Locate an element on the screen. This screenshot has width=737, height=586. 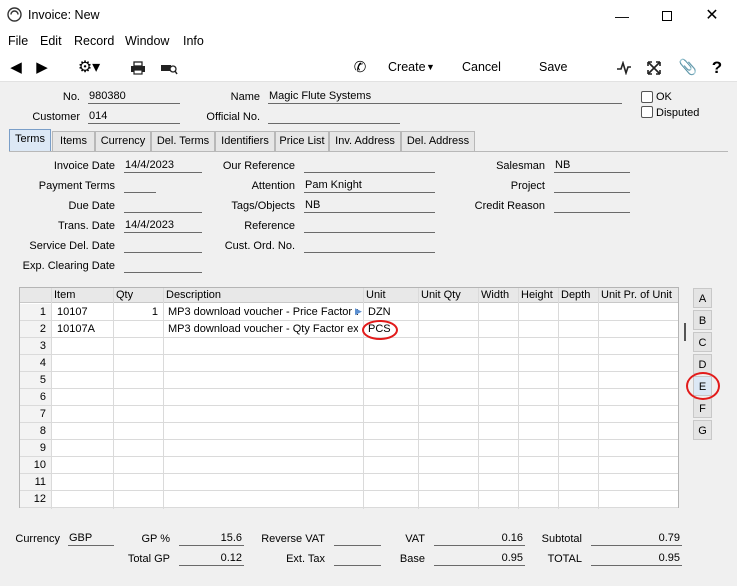
total-gp-field: 0.12 is located at coordinates (211, 559).